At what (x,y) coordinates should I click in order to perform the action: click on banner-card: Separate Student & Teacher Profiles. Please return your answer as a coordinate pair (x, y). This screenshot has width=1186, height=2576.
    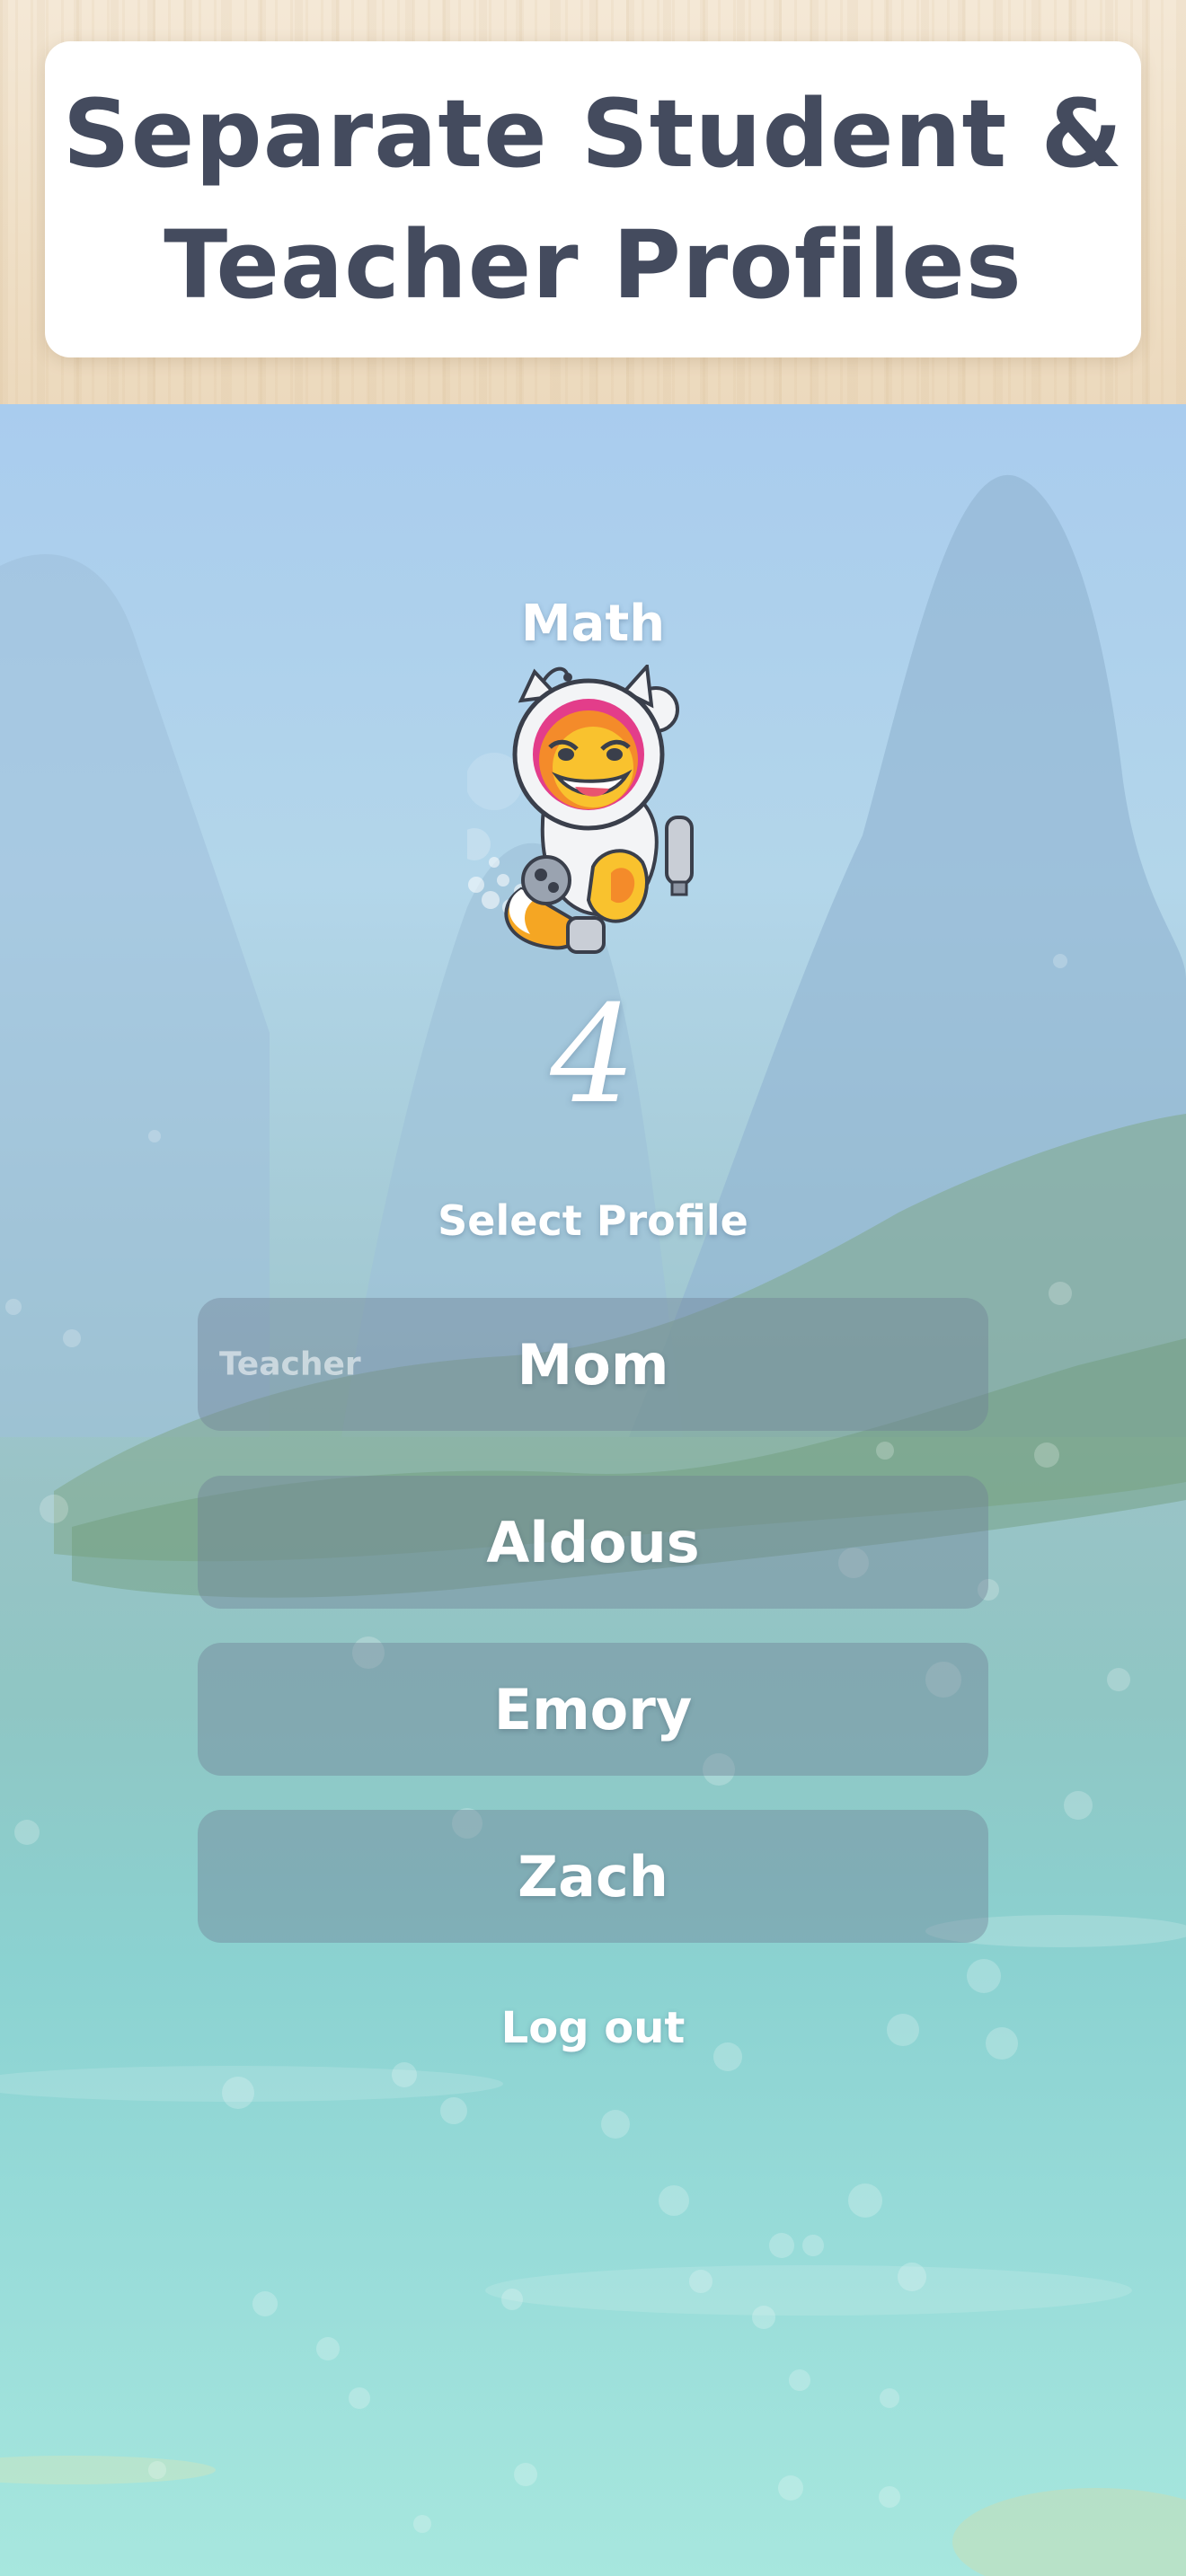
    Looking at the image, I should click on (593, 199).